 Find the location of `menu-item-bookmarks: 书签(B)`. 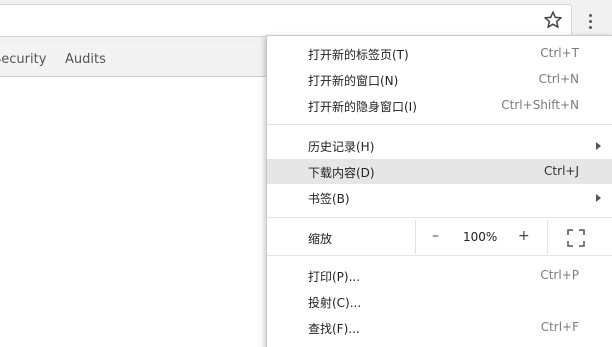

menu-item-bookmarks: 书签(B) is located at coordinates (439, 197).